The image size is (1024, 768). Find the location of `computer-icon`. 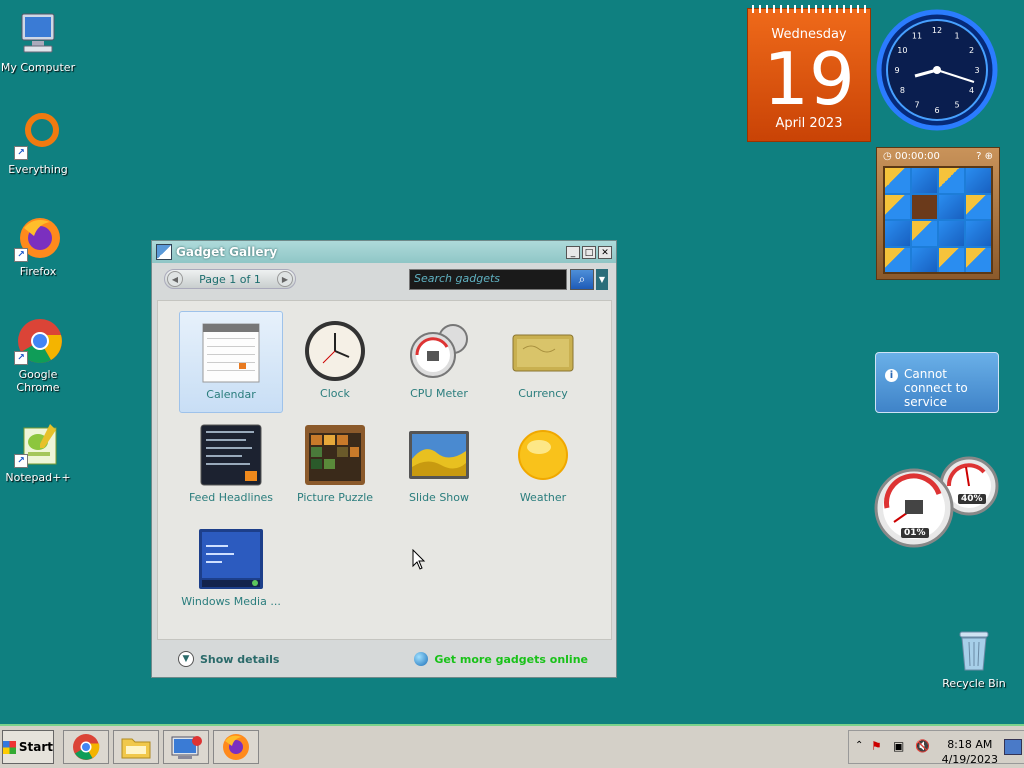

computer-icon is located at coordinates (38, 34).